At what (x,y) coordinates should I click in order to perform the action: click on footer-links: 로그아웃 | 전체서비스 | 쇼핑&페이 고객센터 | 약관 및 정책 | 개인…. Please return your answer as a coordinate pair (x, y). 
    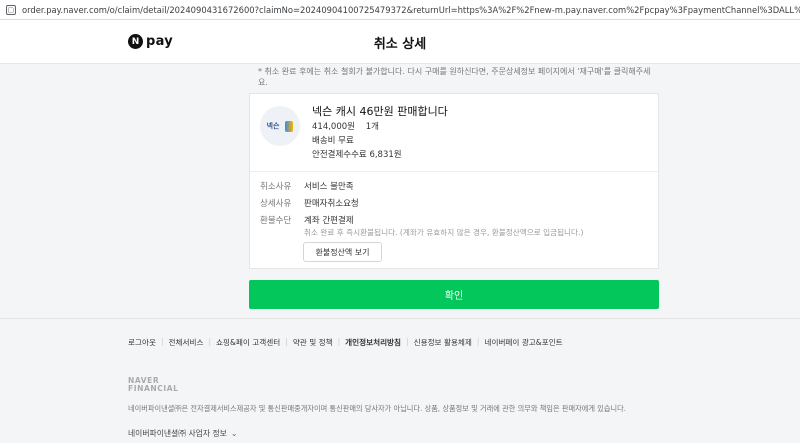
    Looking at the image, I should click on (345, 342).